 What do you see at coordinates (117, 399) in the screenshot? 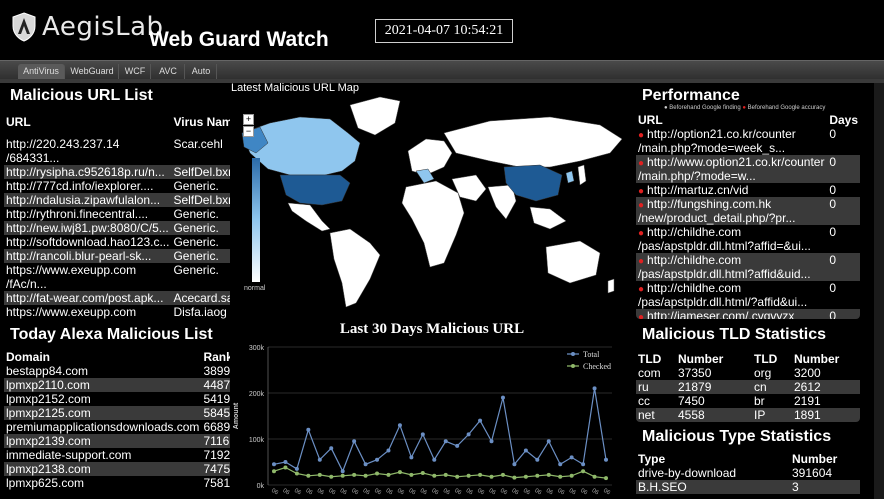
I see `table-row: lpmxp2152.com 5419` at bounding box center [117, 399].